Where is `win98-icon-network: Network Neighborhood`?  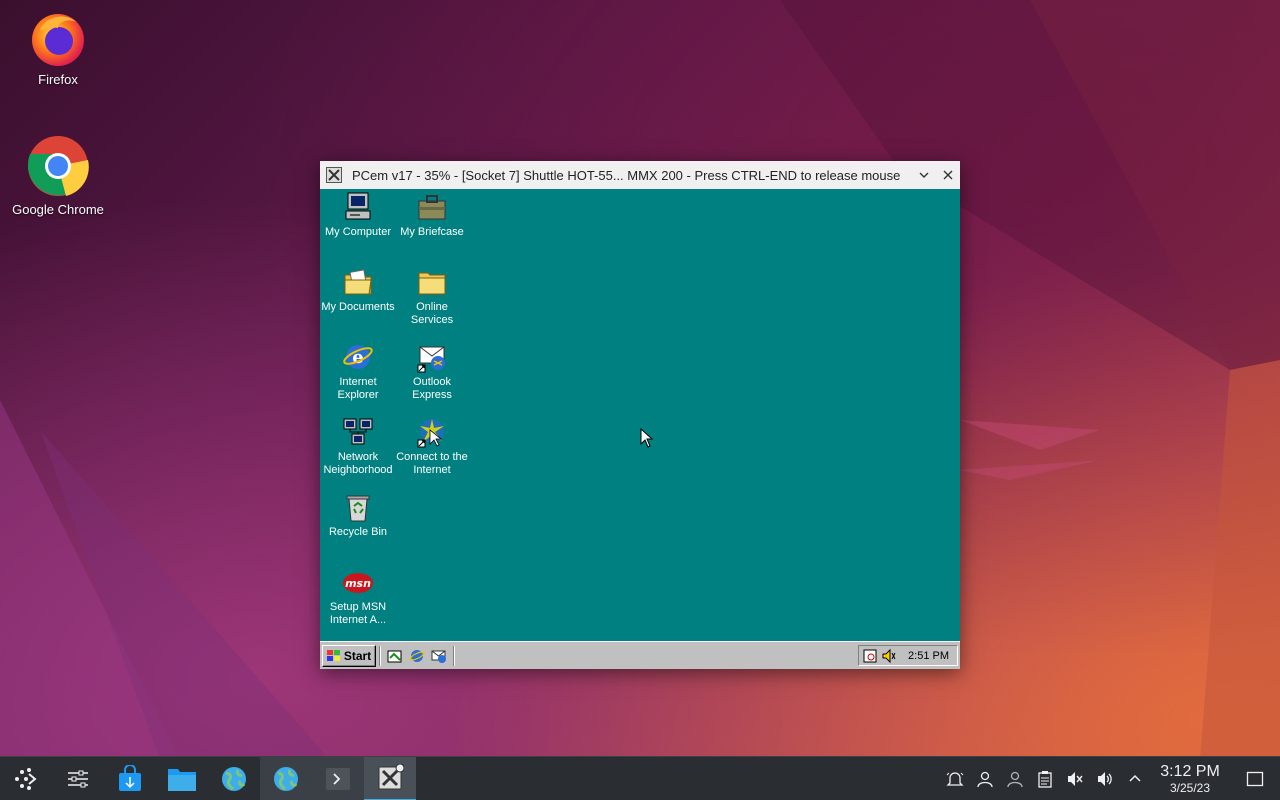
win98-icon-network: Network Neighborhood is located at coordinates (358, 446).